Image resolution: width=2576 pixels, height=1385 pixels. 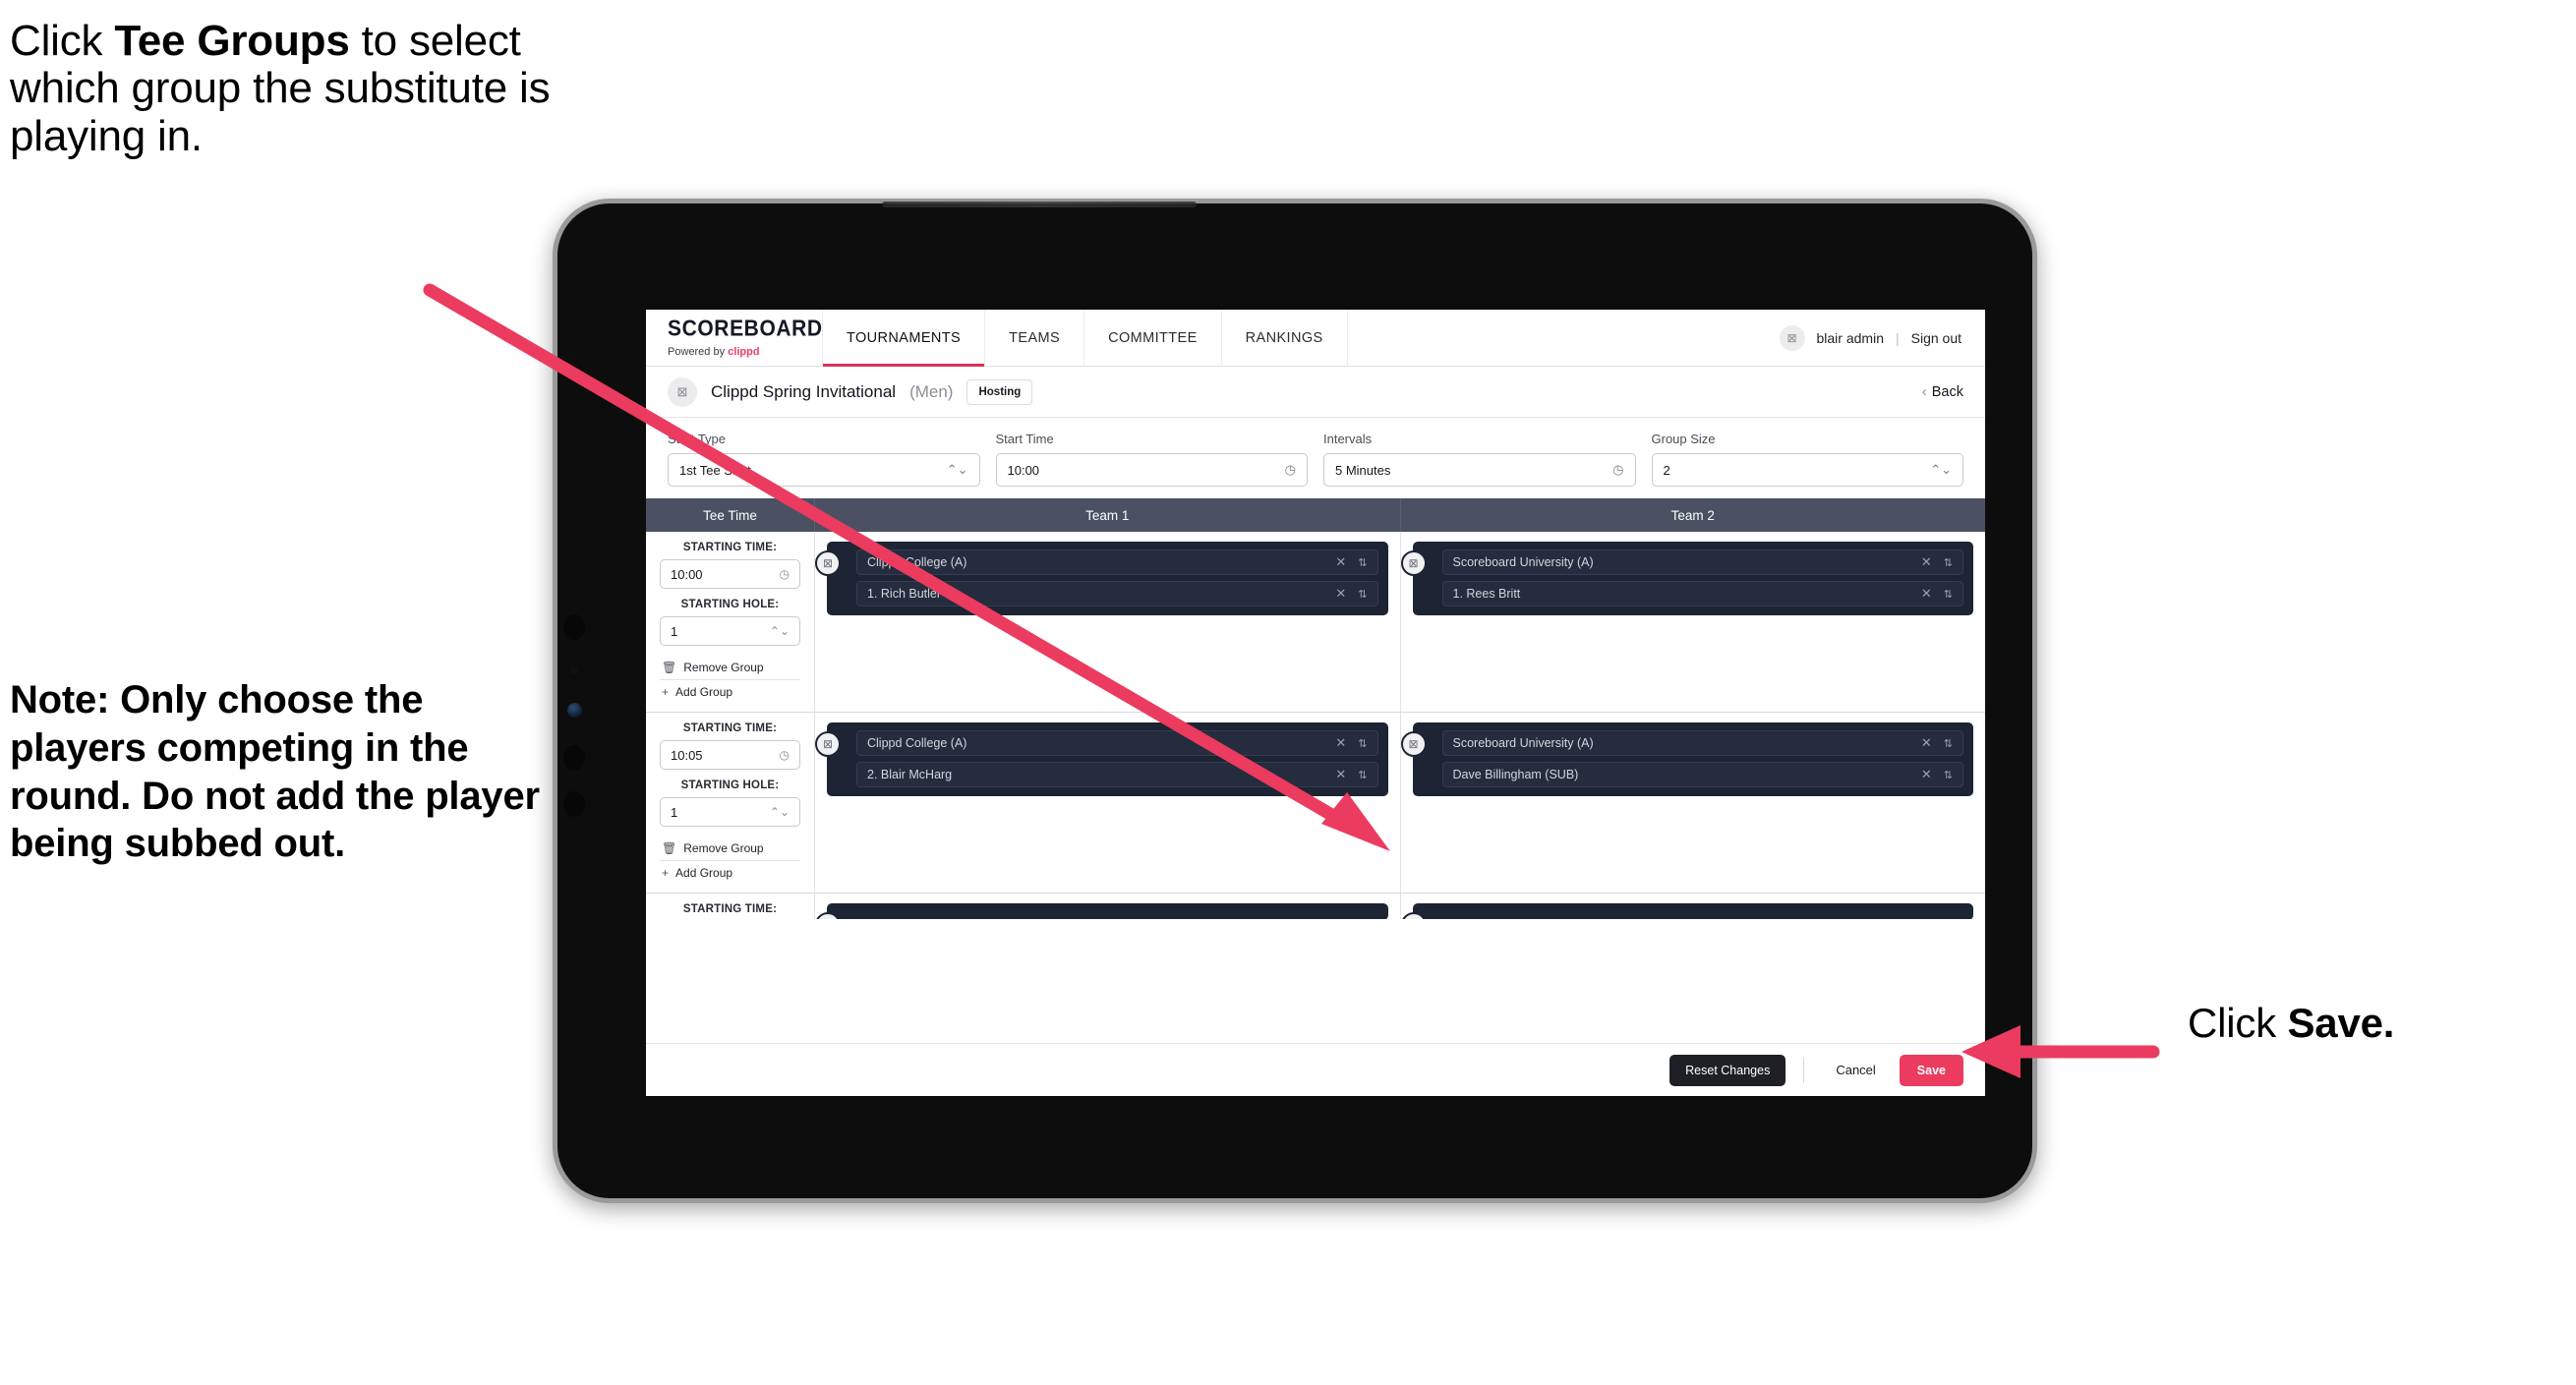 I want to click on group-size-stepper: 2 ⌃⌄, so click(x=1807, y=470).